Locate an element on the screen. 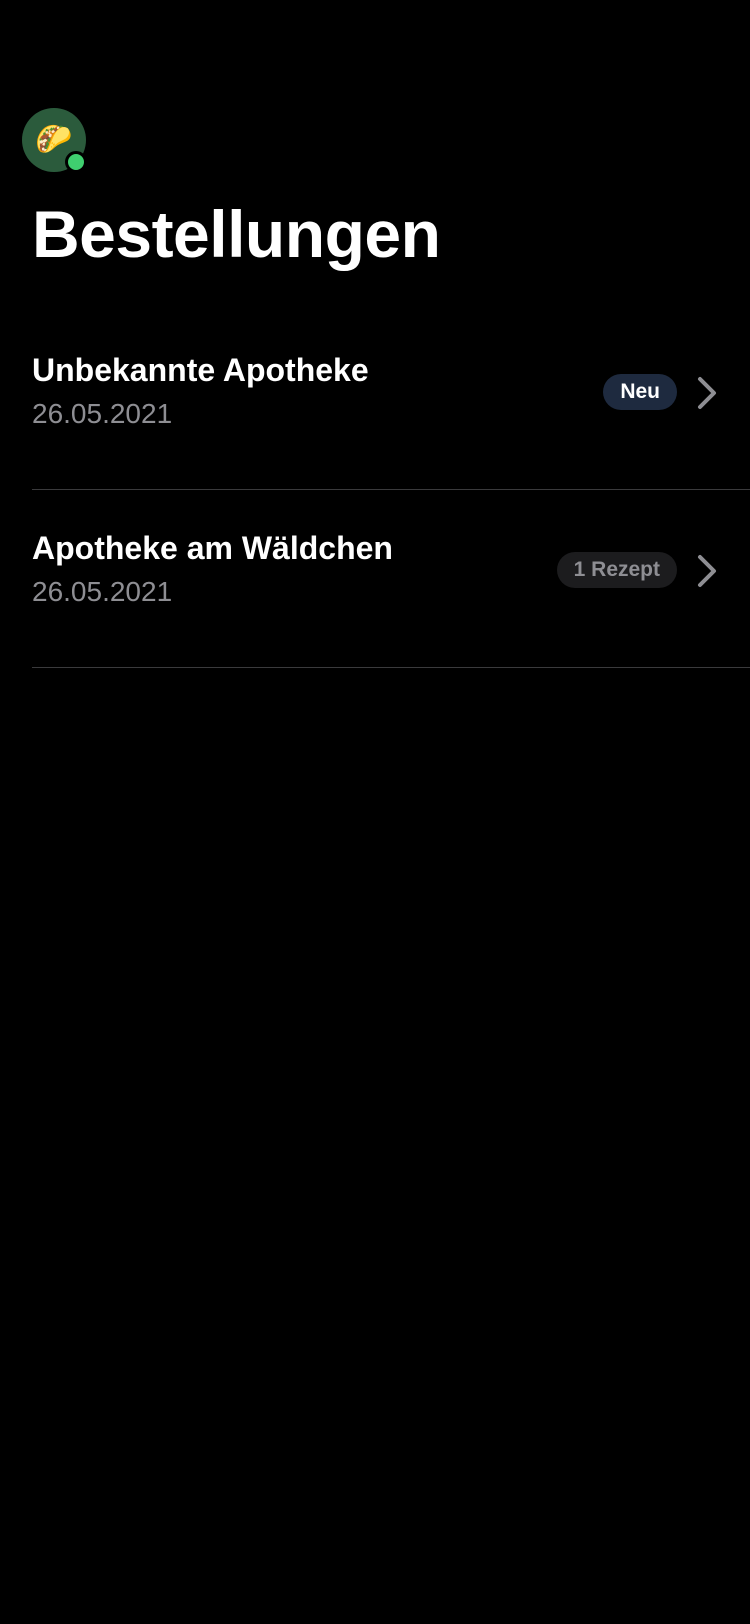  taco-icon: 🌮 is located at coordinates (54, 139).